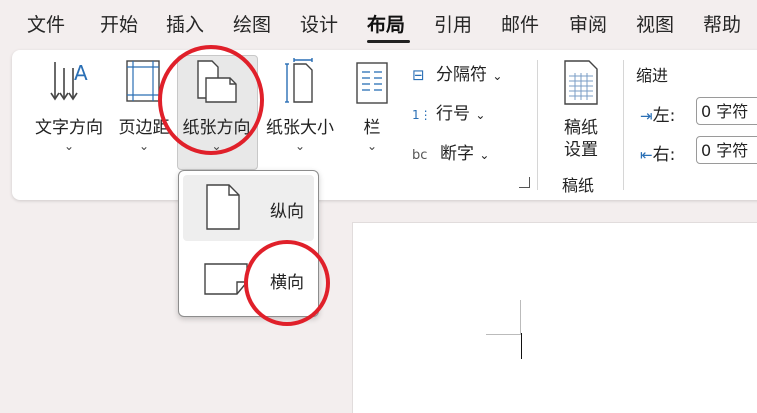 This screenshot has height=413, width=757. What do you see at coordinates (319, 23) in the screenshot?
I see `tab-design: 设计` at bounding box center [319, 23].